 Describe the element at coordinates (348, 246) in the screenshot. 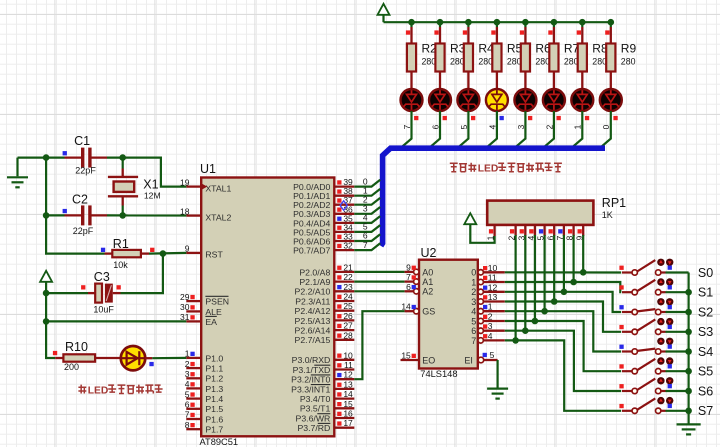

I see `svg-text: 32` at that location.